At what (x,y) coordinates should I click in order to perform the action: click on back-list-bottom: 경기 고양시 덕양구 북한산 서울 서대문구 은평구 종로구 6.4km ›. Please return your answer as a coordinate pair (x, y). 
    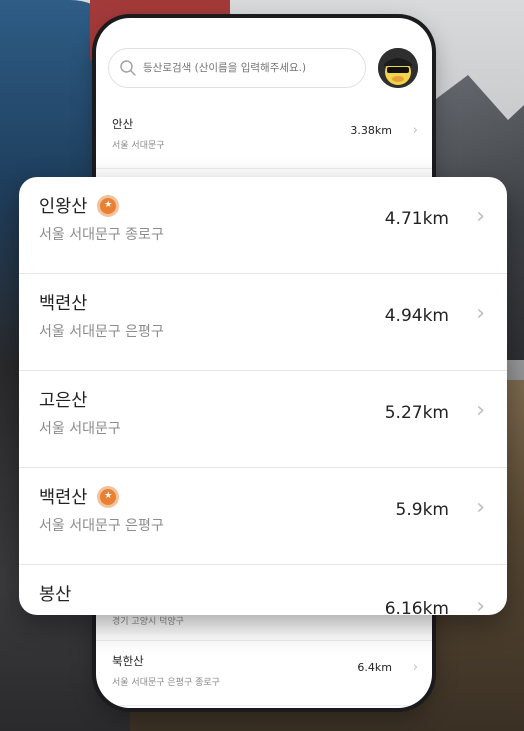
    Looking at the image, I should click on (264, 661).